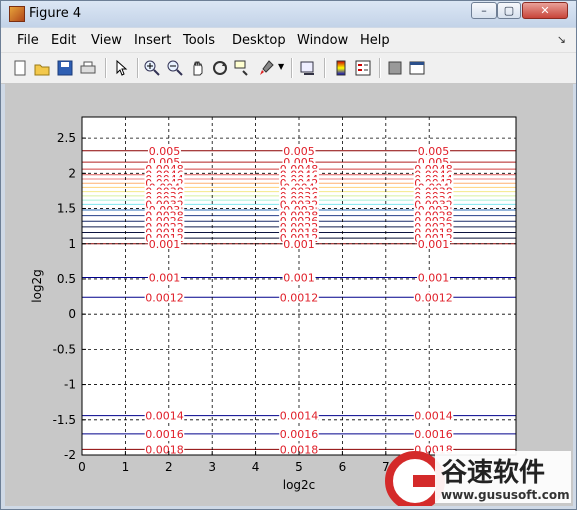 The image size is (577, 510). Describe the element at coordinates (363, 68) in the screenshot. I see `legend-icon` at that location.